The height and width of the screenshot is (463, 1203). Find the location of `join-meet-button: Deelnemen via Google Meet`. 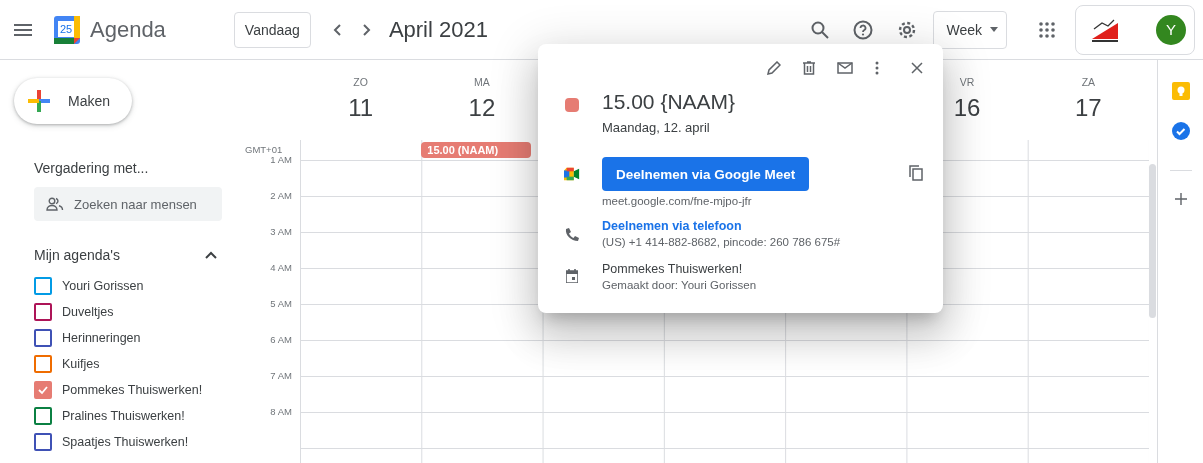

join-meet-button: Deelnemen via Google Meet is located at coordinates (706, 174).